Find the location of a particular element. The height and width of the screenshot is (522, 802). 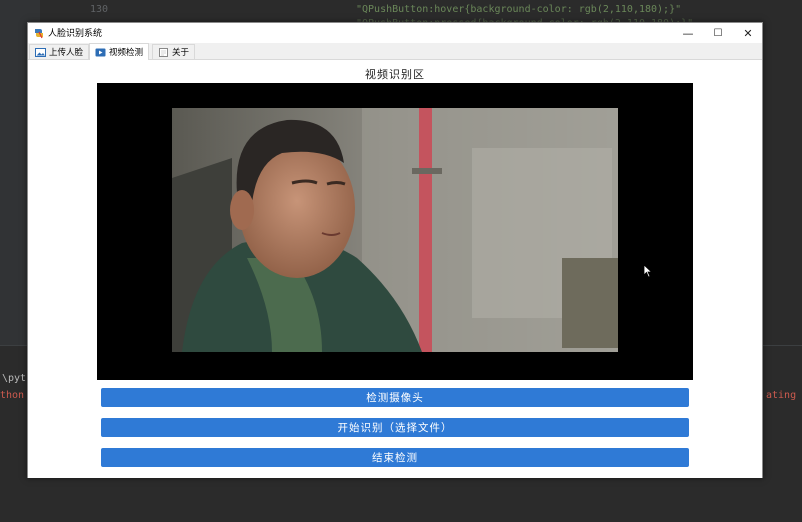

title-bar: 人脸识别系统 — ☐ ✕ is located at coordinates (395, 33).